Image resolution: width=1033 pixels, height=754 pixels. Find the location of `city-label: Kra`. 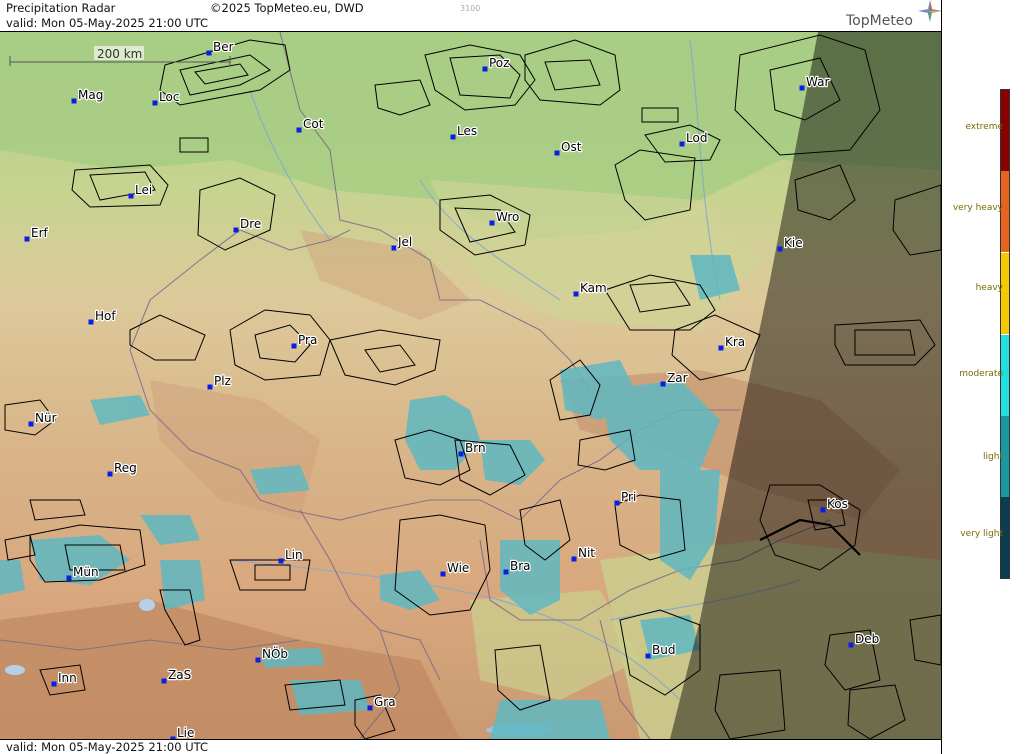

city-label: Kra is located at coordinates (735, 342).